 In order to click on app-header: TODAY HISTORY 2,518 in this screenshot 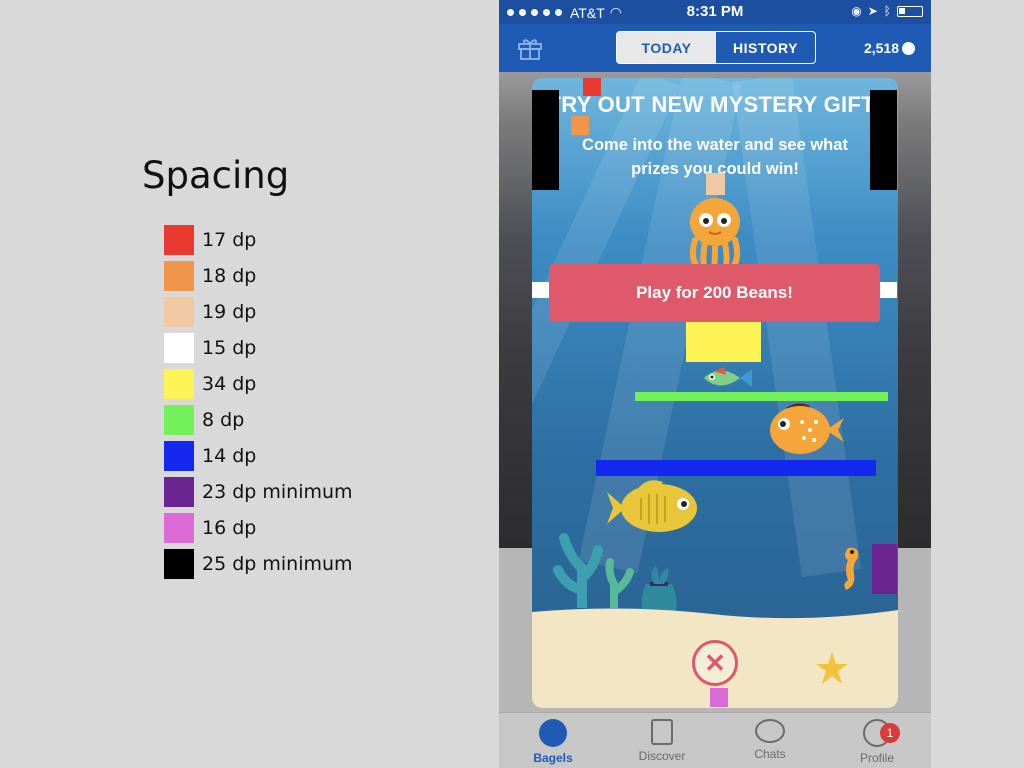, I will do `click(715, 48)`.